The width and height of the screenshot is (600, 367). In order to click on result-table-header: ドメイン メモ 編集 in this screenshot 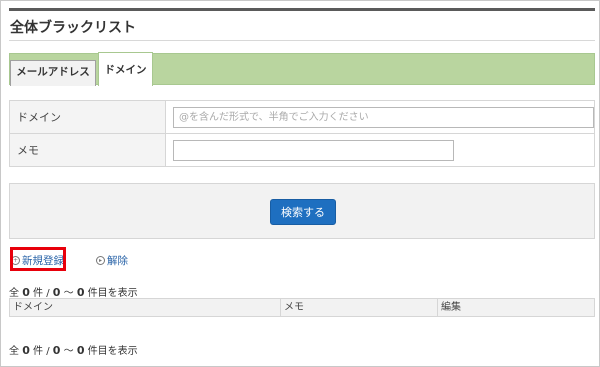, I will do `click(302, 307)`.